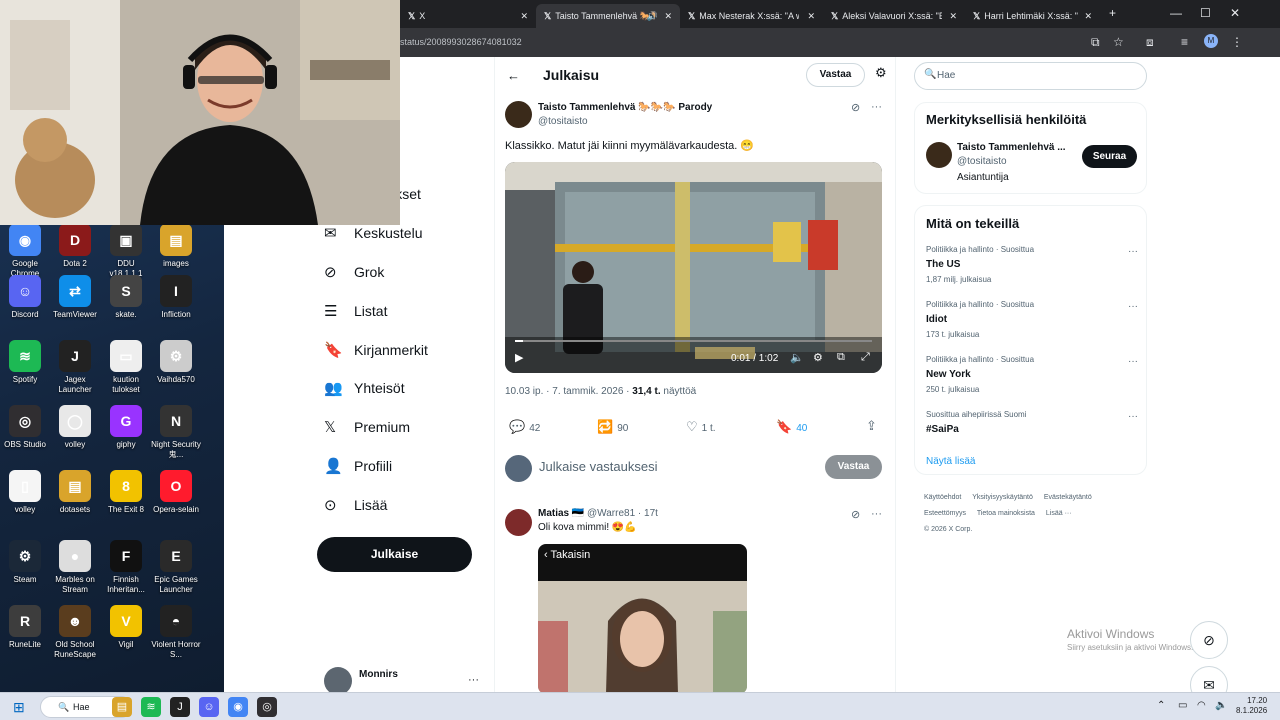  I want to click on discord-icon: ☺, so click(209, 707).